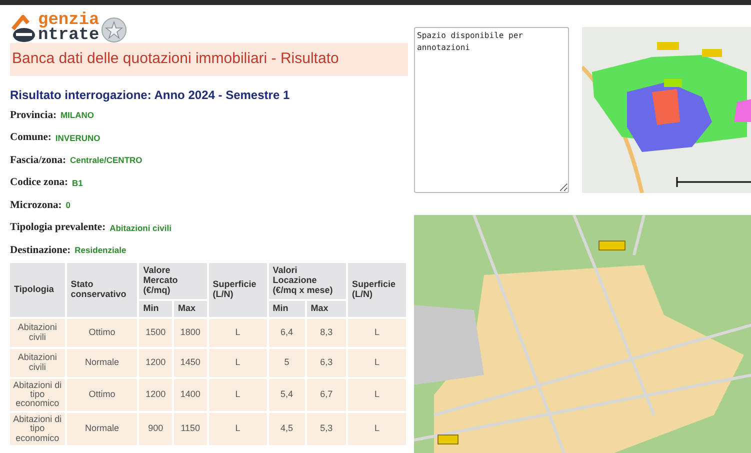 The image size is (751, 453). I want to click on field-value: MILANO, so click(77, 115).